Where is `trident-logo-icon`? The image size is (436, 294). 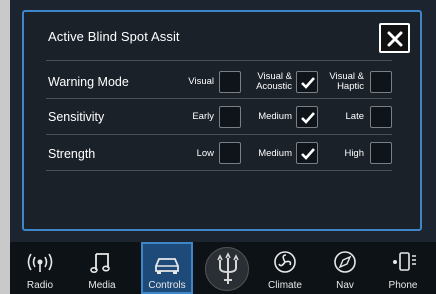
trident-logo-icon is located at coordinates (228, 268).